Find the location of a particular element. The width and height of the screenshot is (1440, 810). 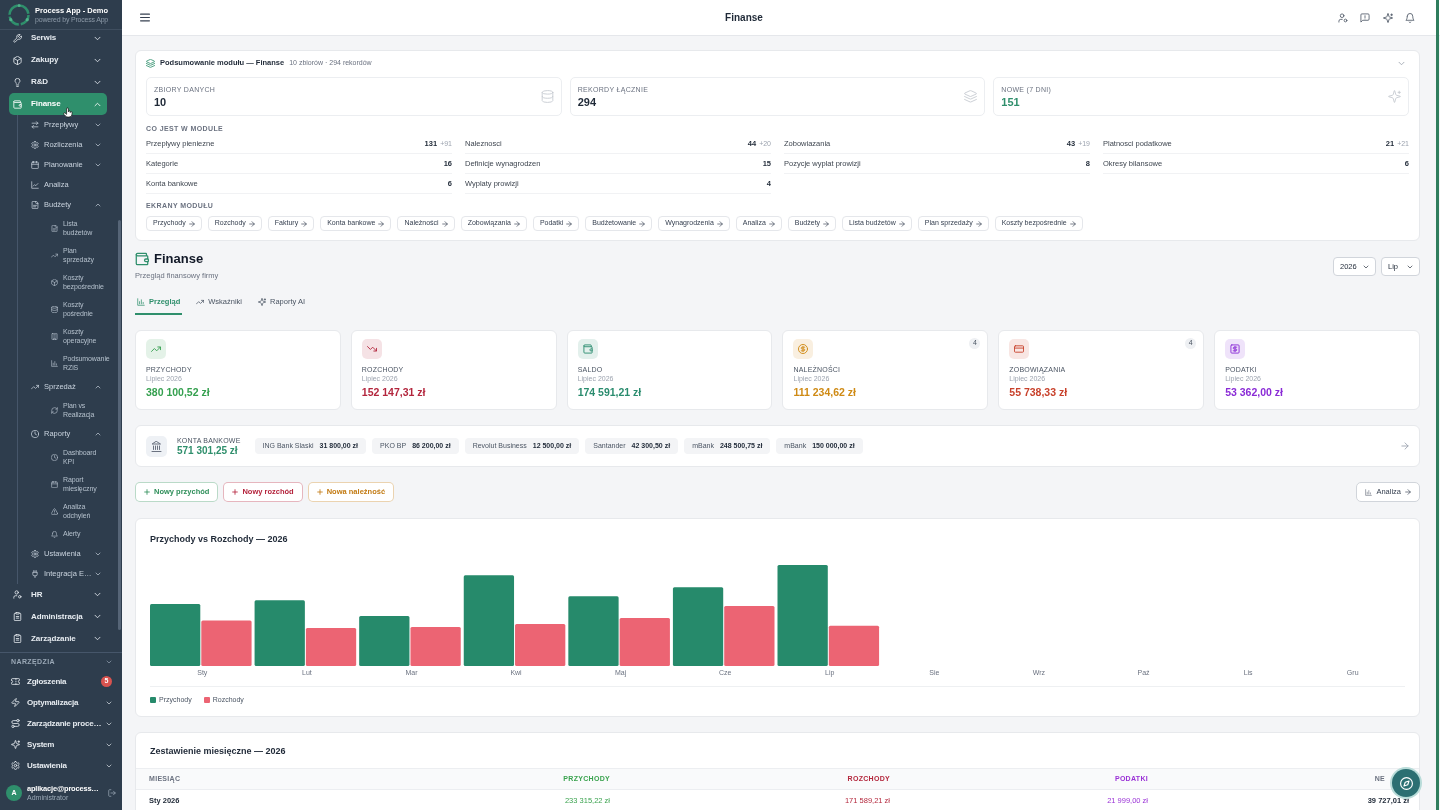

chart-title: Przychody vs Rozchody — 2026 is located at coordinates (219, 539).